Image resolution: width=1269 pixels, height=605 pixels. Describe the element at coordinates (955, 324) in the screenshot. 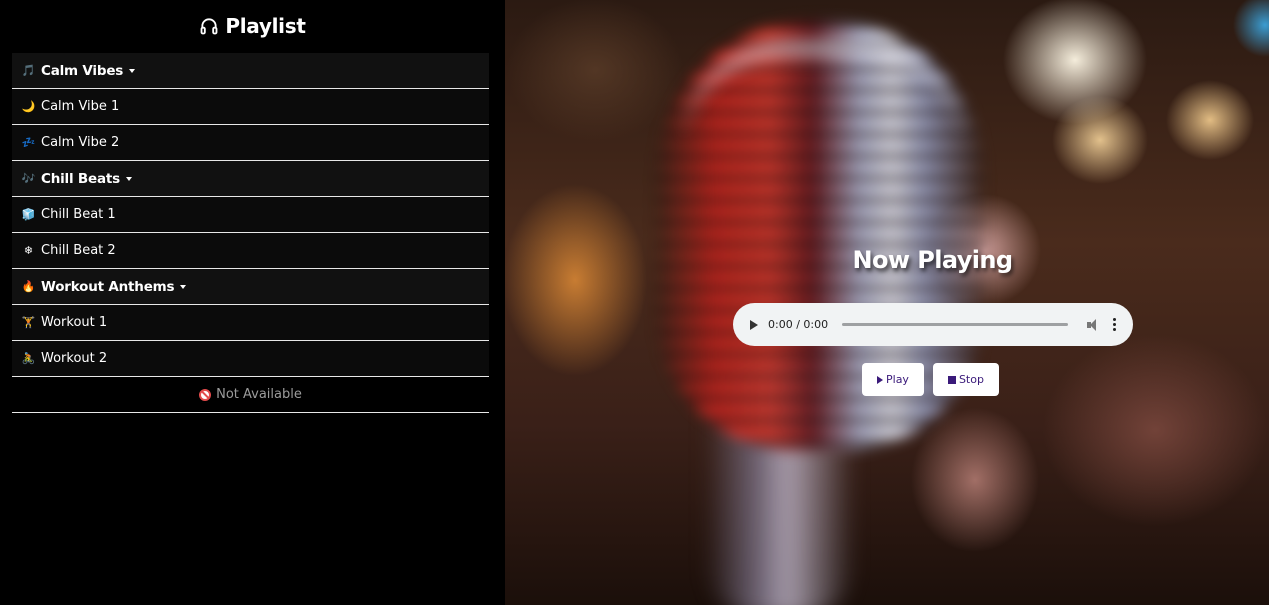

I see `audio-progress-bar` at that location.